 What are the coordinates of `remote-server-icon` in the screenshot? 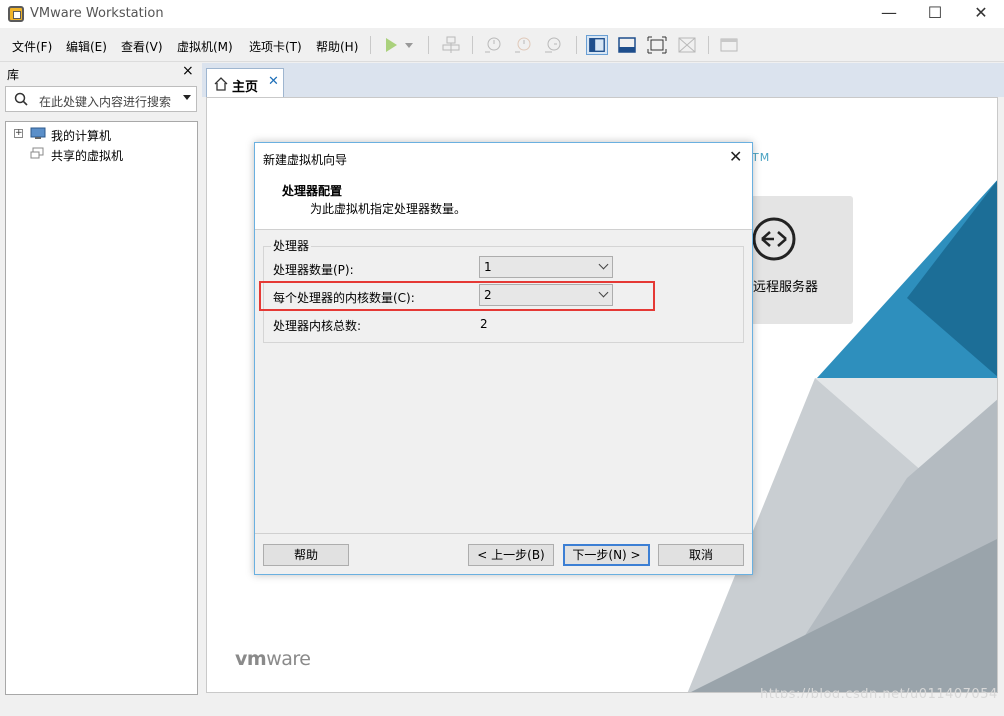 It's located at (774, 239).